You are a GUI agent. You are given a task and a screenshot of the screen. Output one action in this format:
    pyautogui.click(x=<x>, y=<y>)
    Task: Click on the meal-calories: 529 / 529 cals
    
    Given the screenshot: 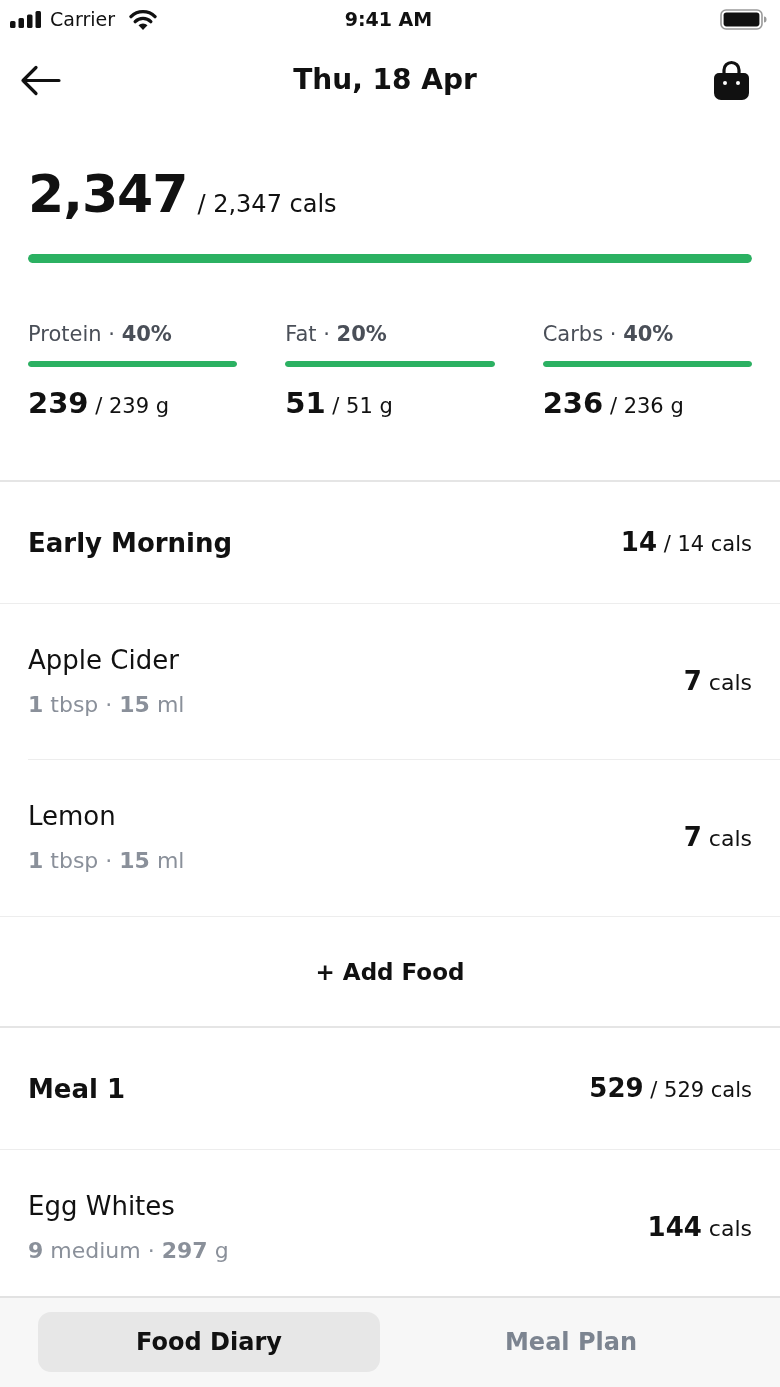 What is the action you would take?
    pyautogui.click(x=670, y=1088)
    